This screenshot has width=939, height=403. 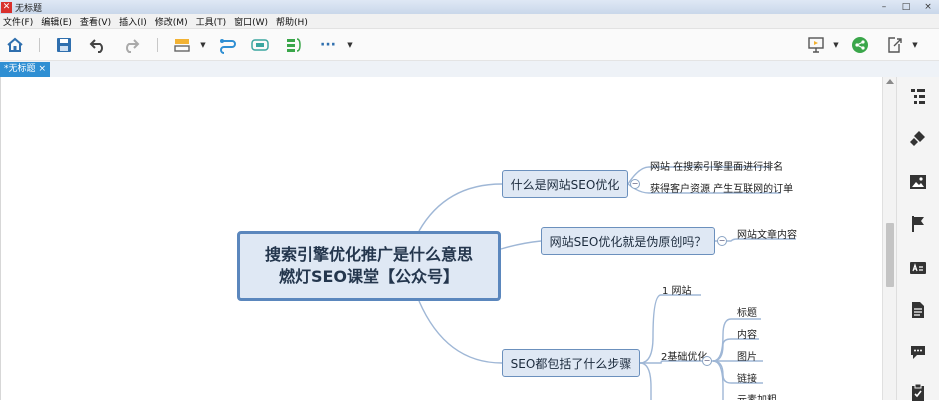 I want to click on notes-icon, so click(x=918, y=310).